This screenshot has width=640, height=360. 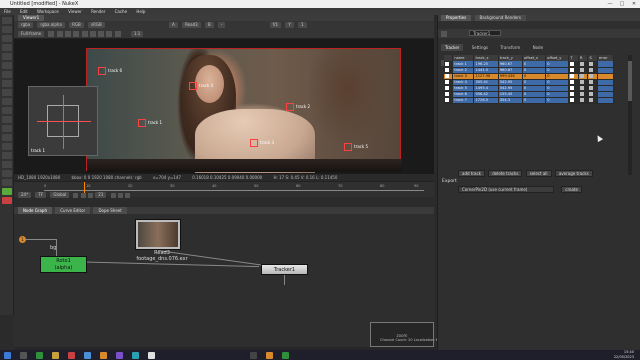 What do you see at coordinates (7, 47) in the screenshot?
I see `channel-tool-icon` at bounding box center [7, 47].